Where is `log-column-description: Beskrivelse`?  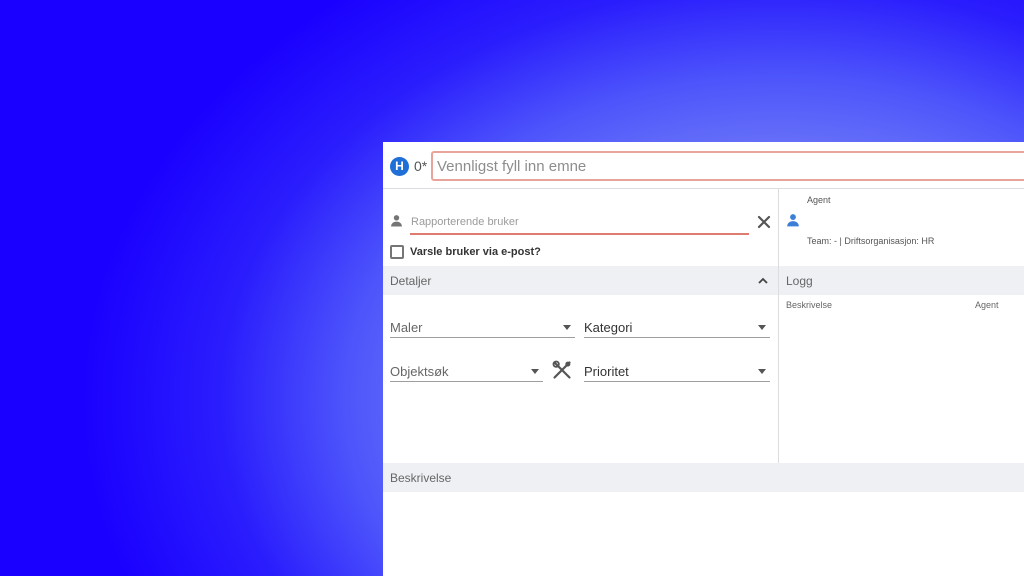
log-column-description: Beskrivelse is located at coordinates (809, 305).